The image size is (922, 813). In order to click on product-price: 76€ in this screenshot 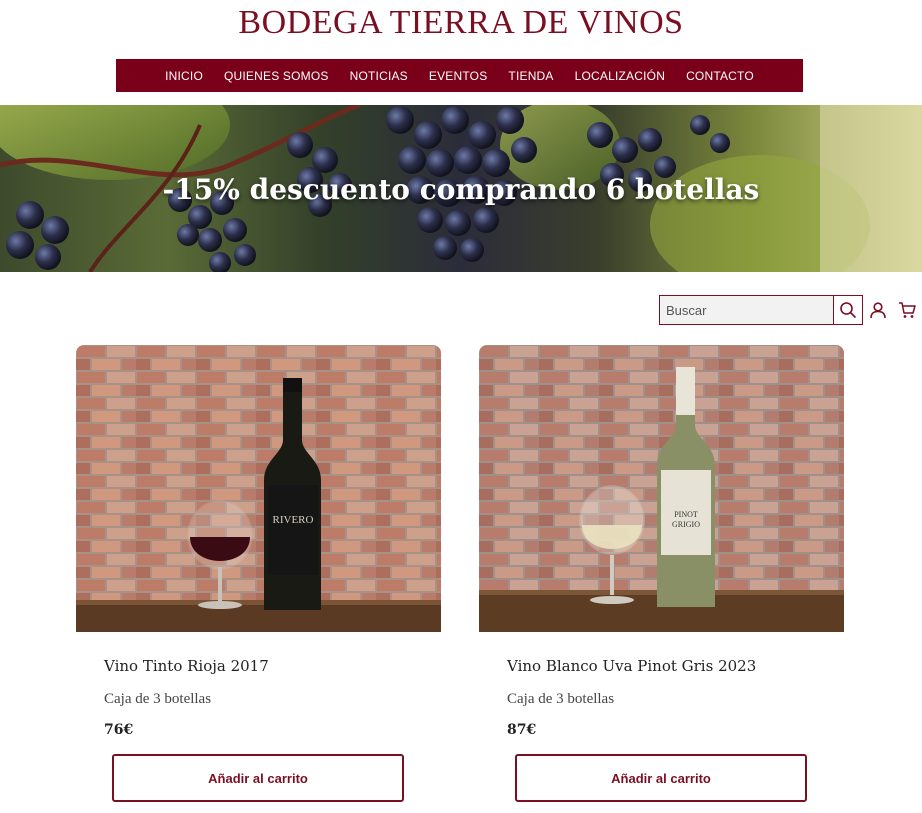, I will do `click(119, 730)`.